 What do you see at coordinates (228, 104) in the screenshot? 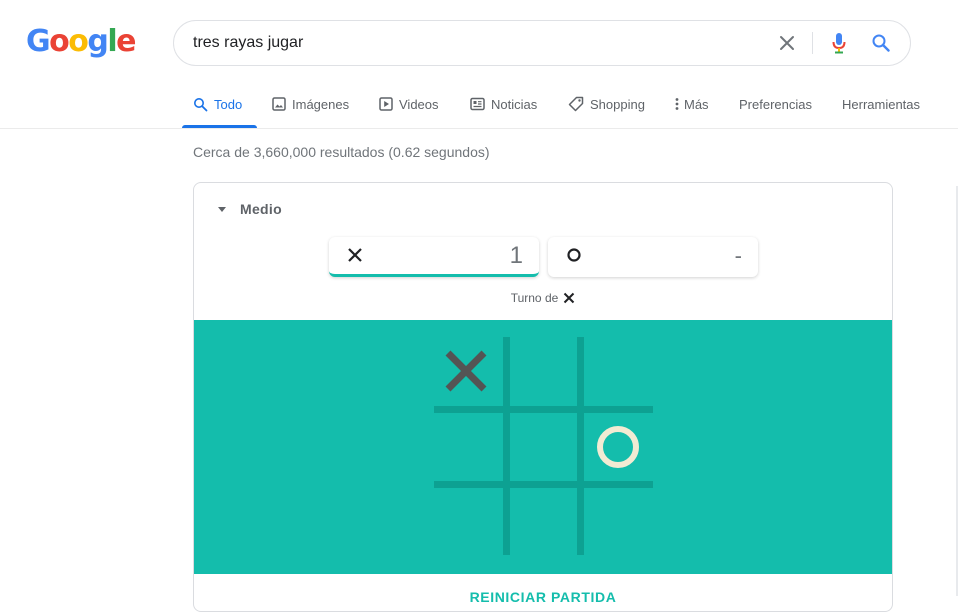
I see `tab-label: Todo` at bounding box center [228, 104].